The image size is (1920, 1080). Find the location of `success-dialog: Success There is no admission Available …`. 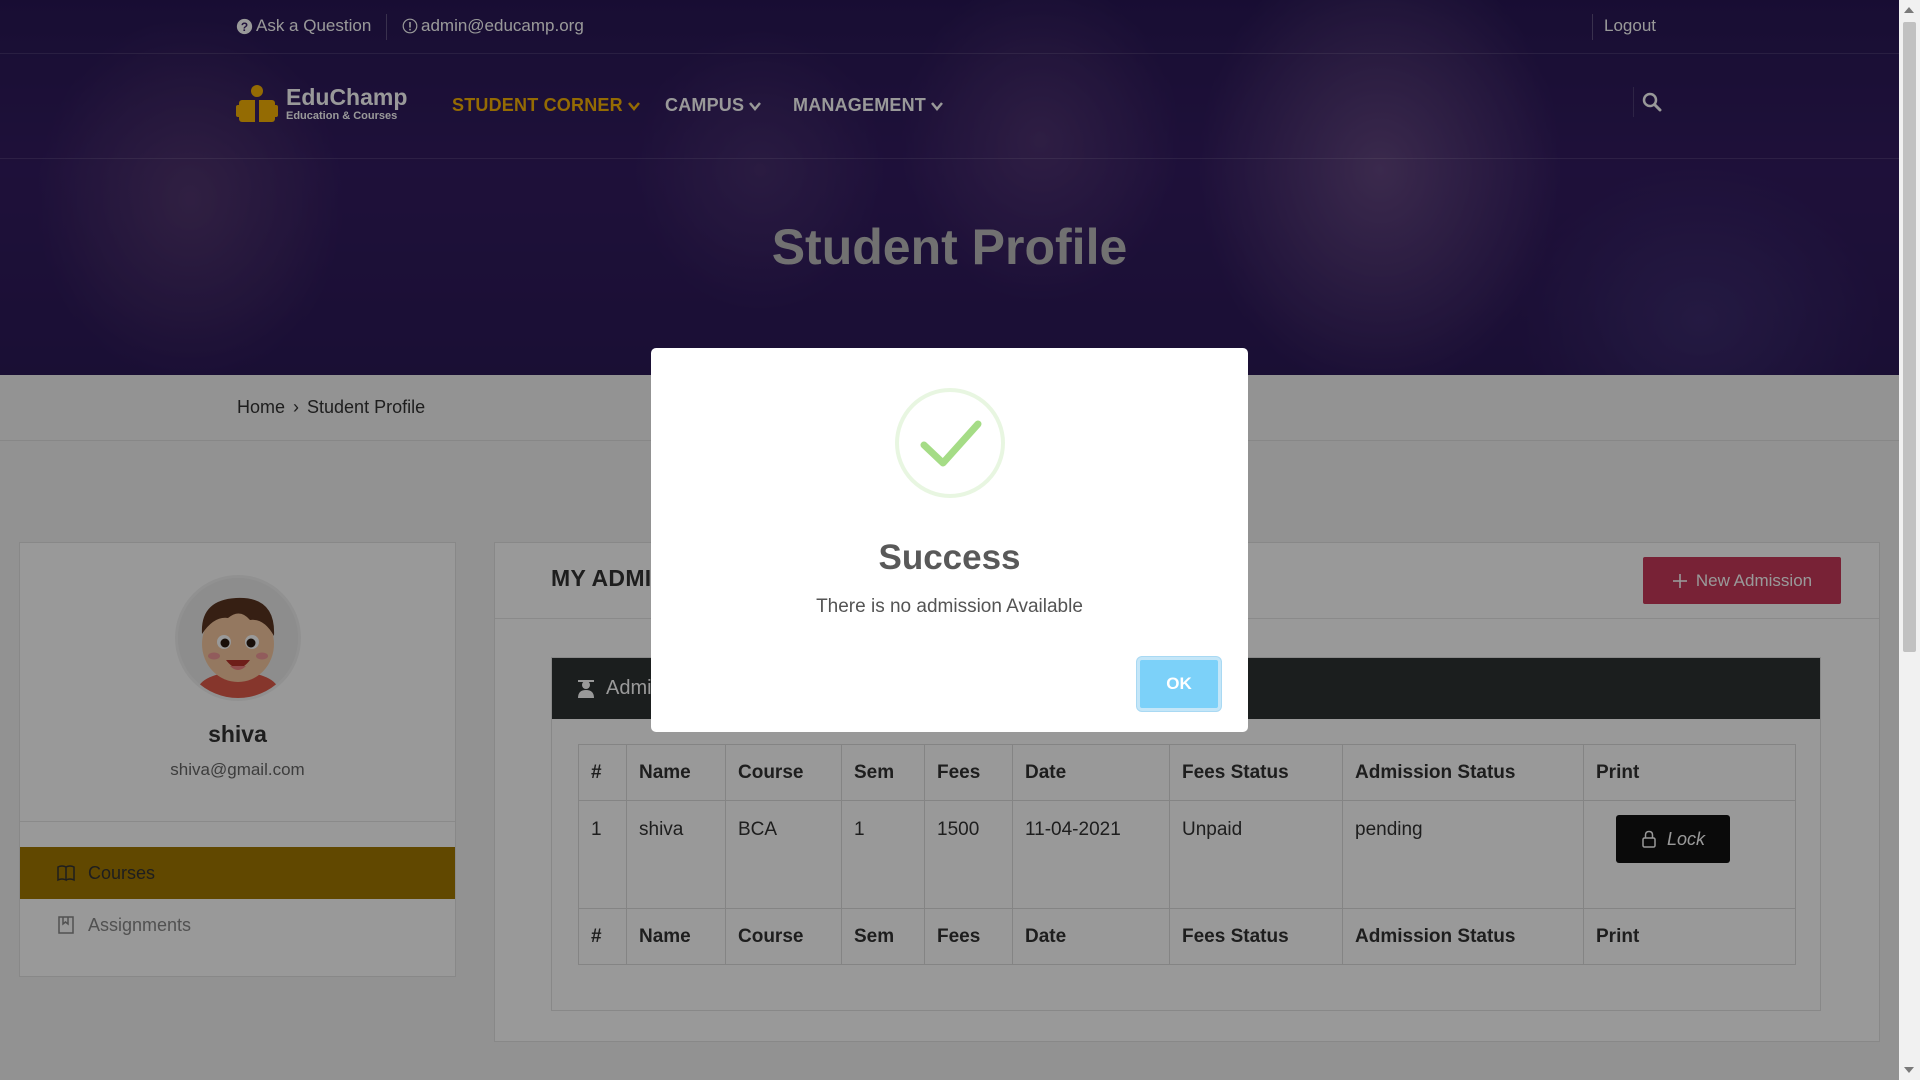

success-dialog: Success There is no admission Available … is located at coordinates (949, 540).